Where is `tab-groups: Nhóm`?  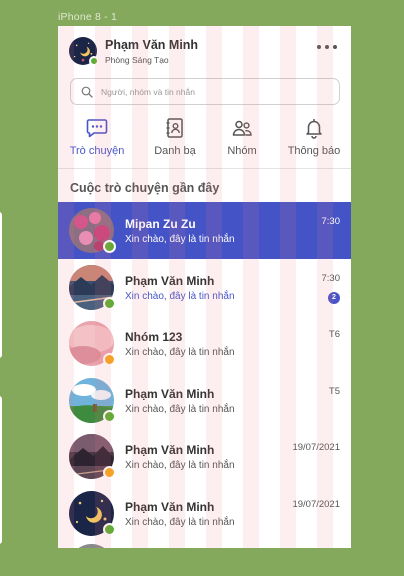
tab-groups: Nhóm is located at coordinates (242, 139).